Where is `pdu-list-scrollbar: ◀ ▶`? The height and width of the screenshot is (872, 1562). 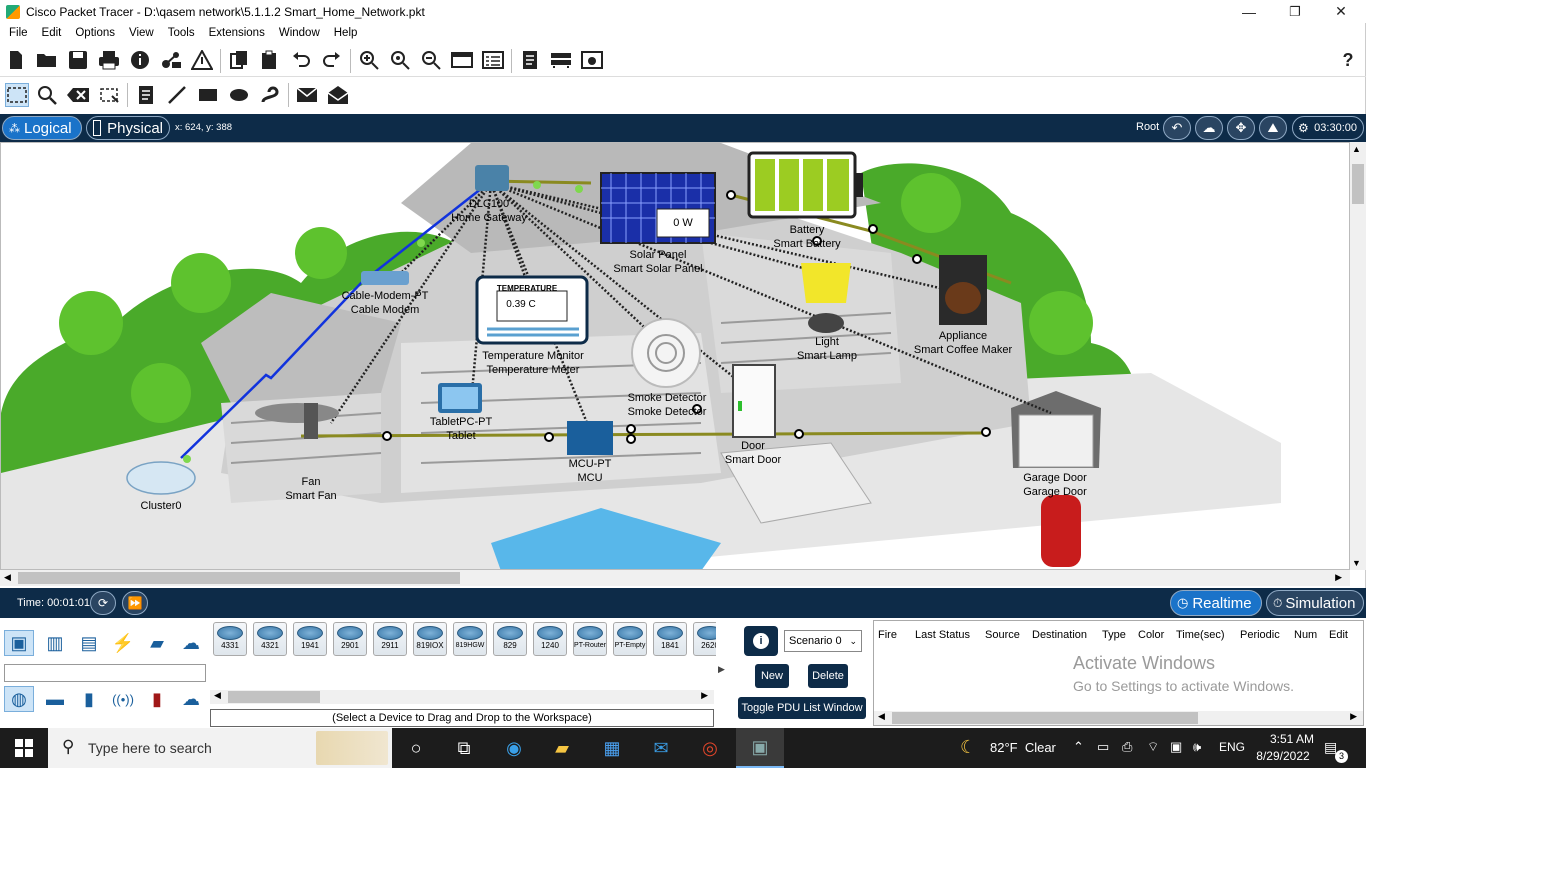 pdu-list-scrollbar: ◀ ▶ is located at coordinates (1118, 718).